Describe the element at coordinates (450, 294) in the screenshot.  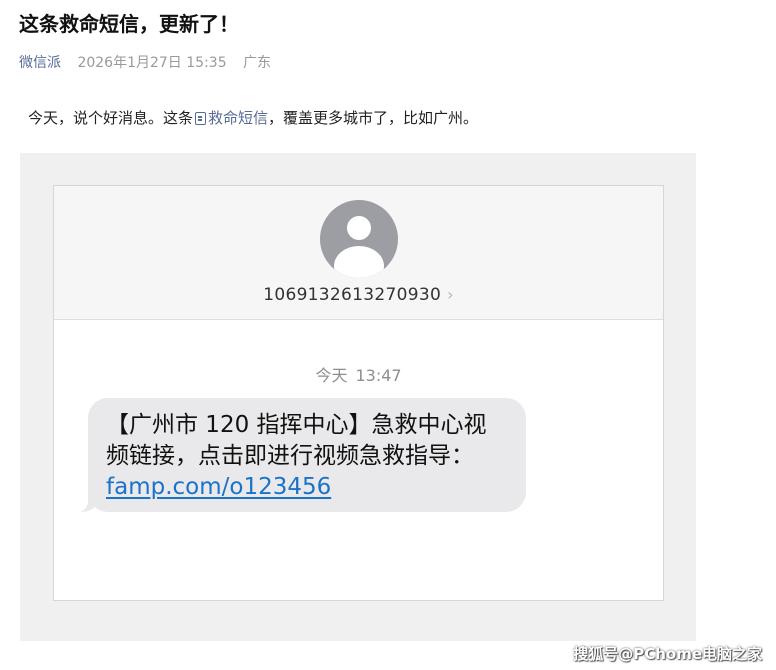
I see `chevron-right-icon: ›` at that location.